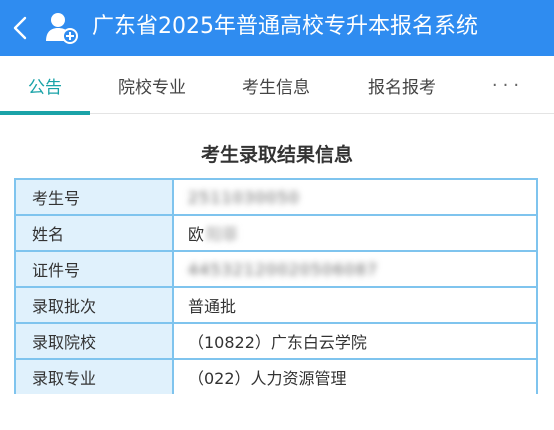 This screenshot has width=554, height=430. Describe the element at coordinates (283, 269) in the screenshot. I see `id-number-value: 44532120020506087` at that location.